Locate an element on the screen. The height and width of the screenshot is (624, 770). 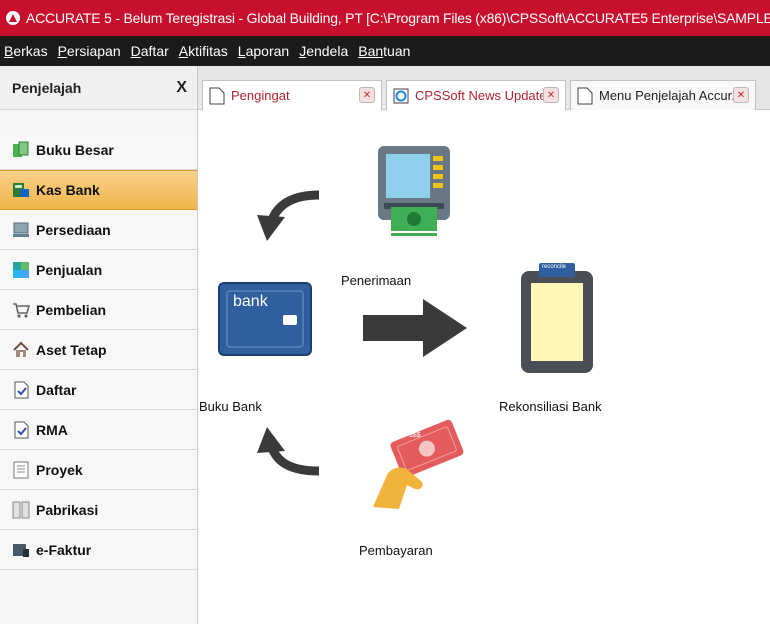
menu-daftar: Daftar is located at coordinates (150, 51).